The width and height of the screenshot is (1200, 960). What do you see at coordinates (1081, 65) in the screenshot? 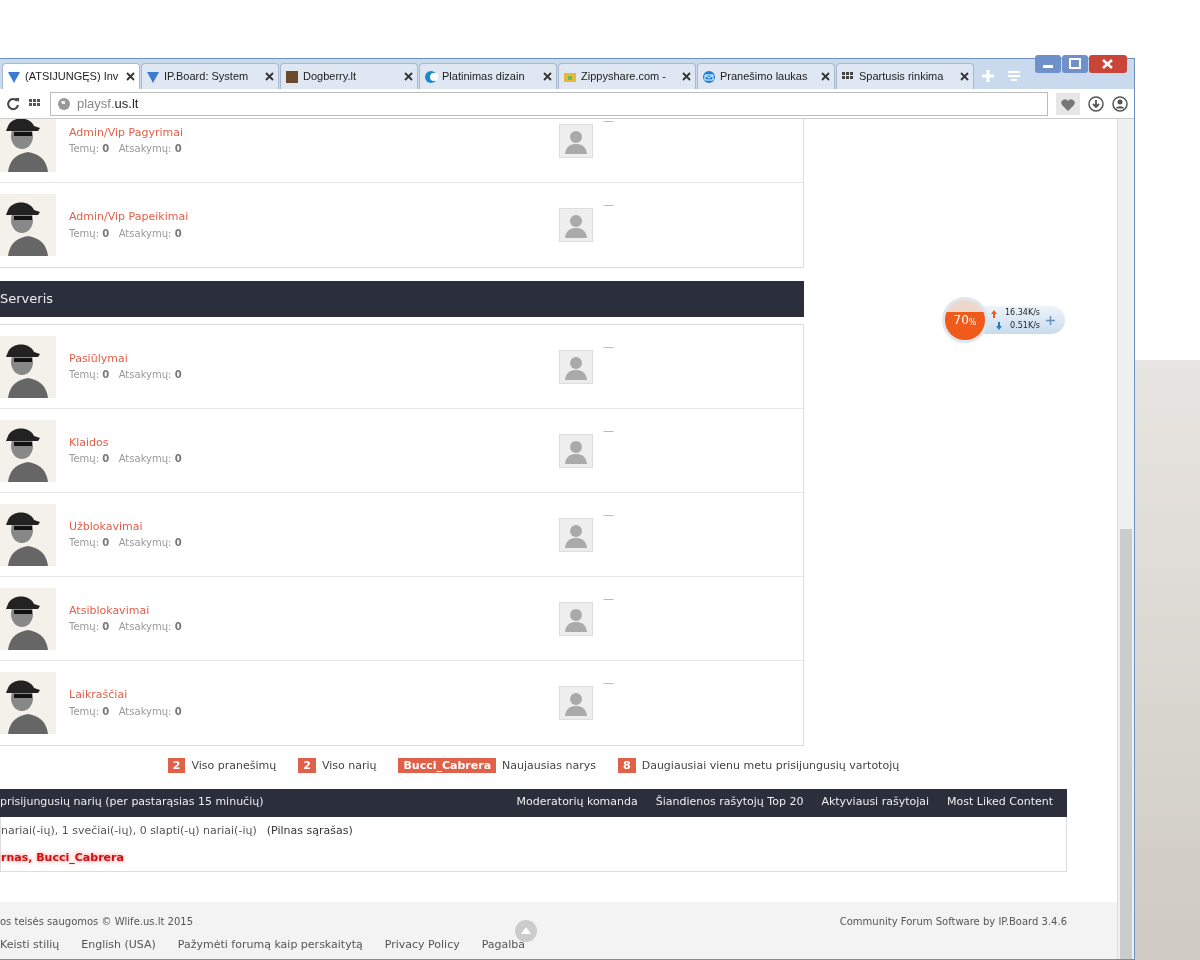
I see `window-controls-icon` at bounding box center [1081, 65].